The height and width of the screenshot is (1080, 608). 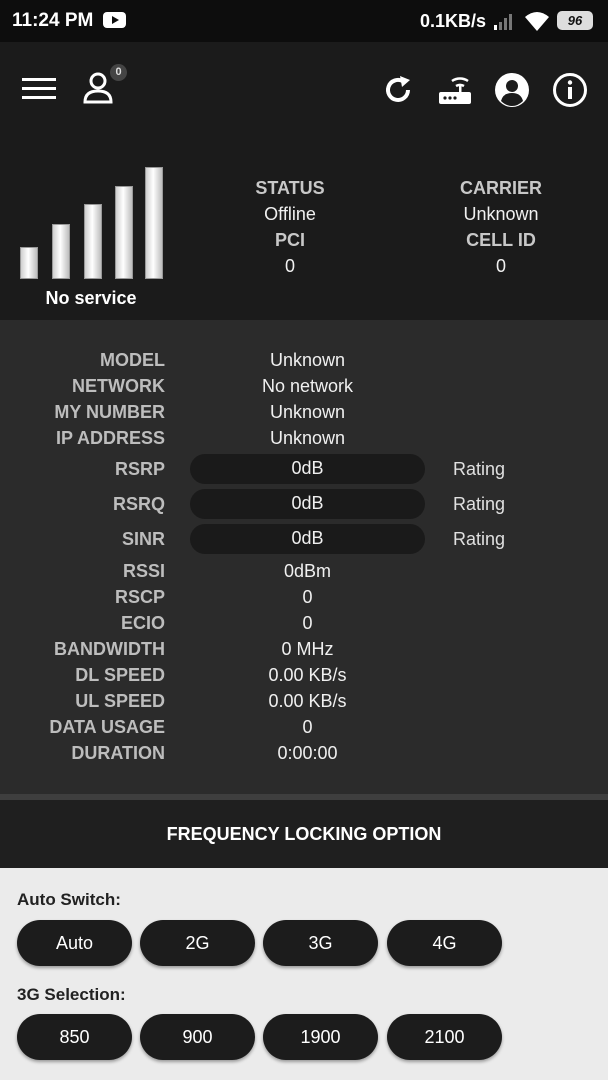 I want to click on signal-strength-icon, so click(x=95, y=223).